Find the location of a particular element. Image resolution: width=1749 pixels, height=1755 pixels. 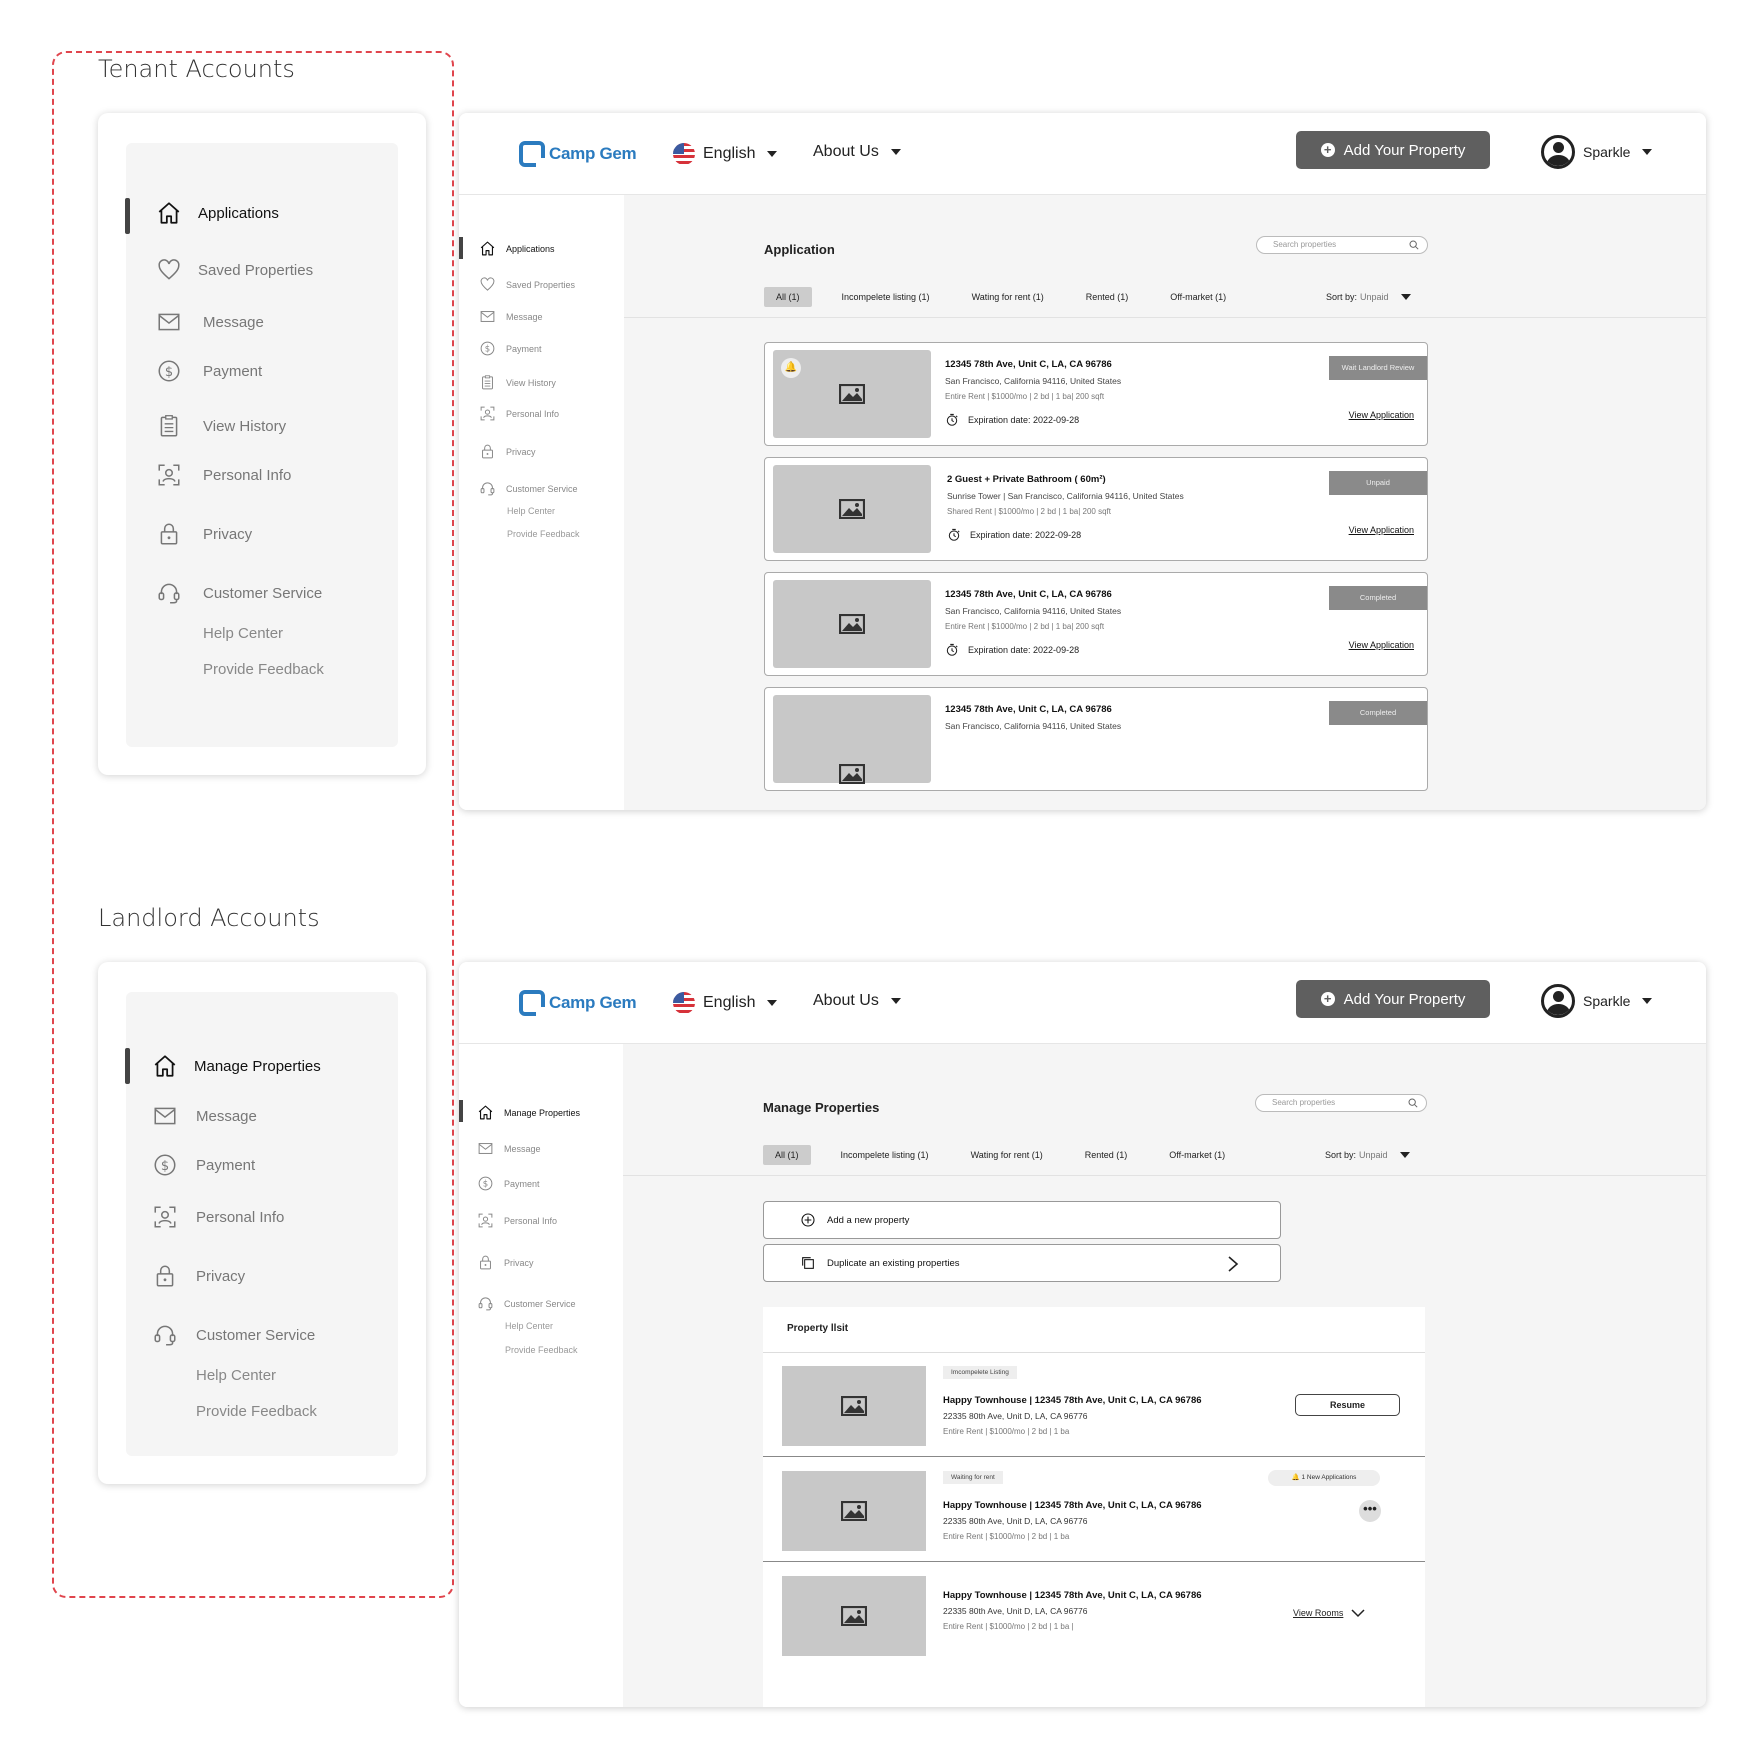

sidebar-label: Payment is located at coordinates (522, 1183).